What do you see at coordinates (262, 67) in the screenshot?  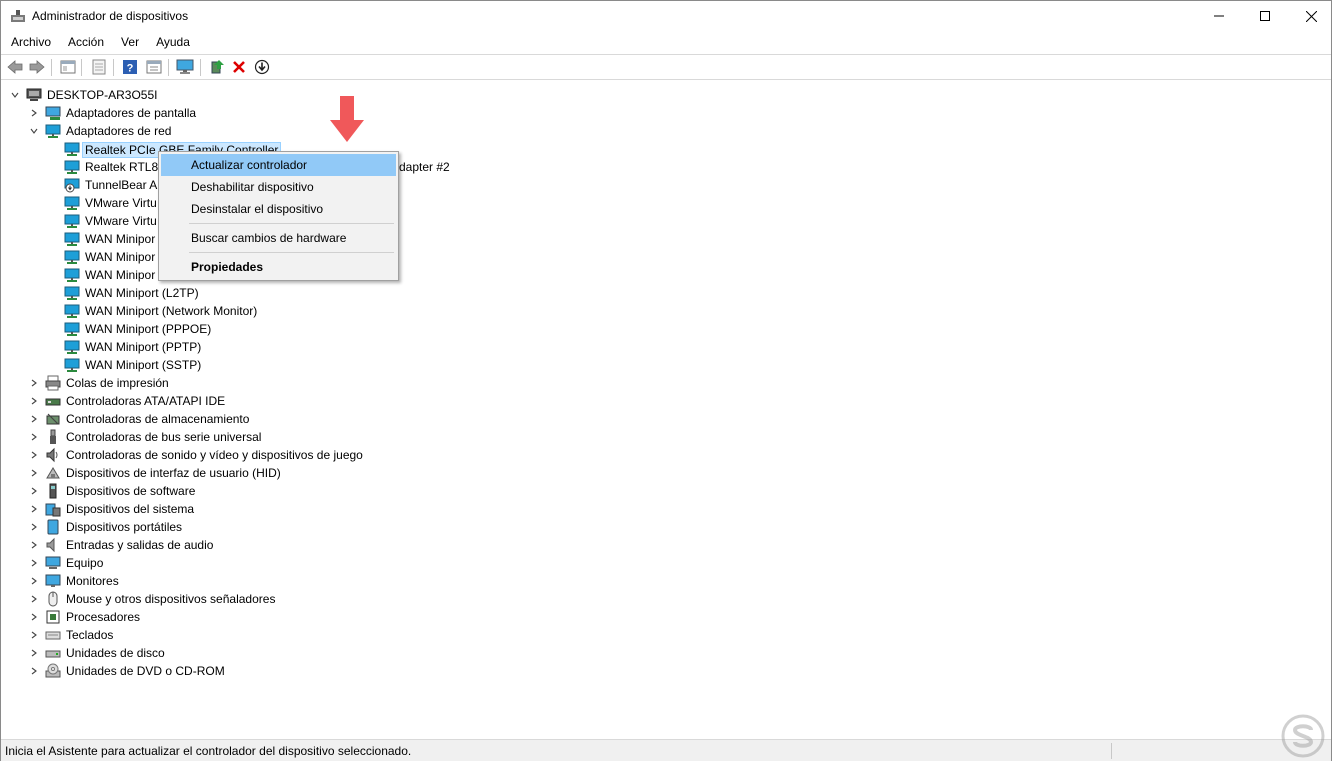 I see `scan-hardware-button` at bounding box center [262, 67].